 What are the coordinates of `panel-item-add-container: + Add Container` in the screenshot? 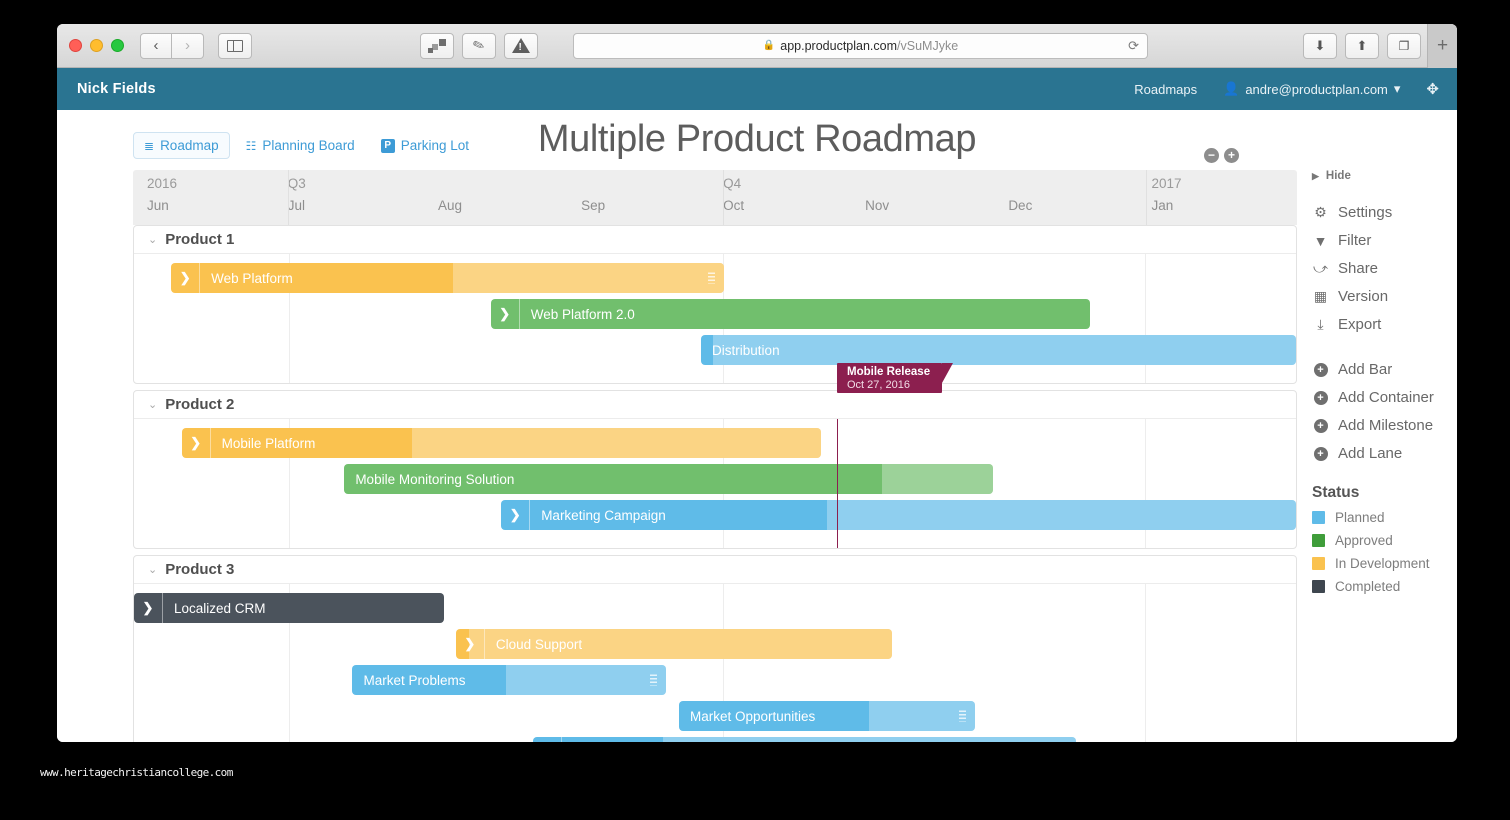 It's located at (1384, 397).